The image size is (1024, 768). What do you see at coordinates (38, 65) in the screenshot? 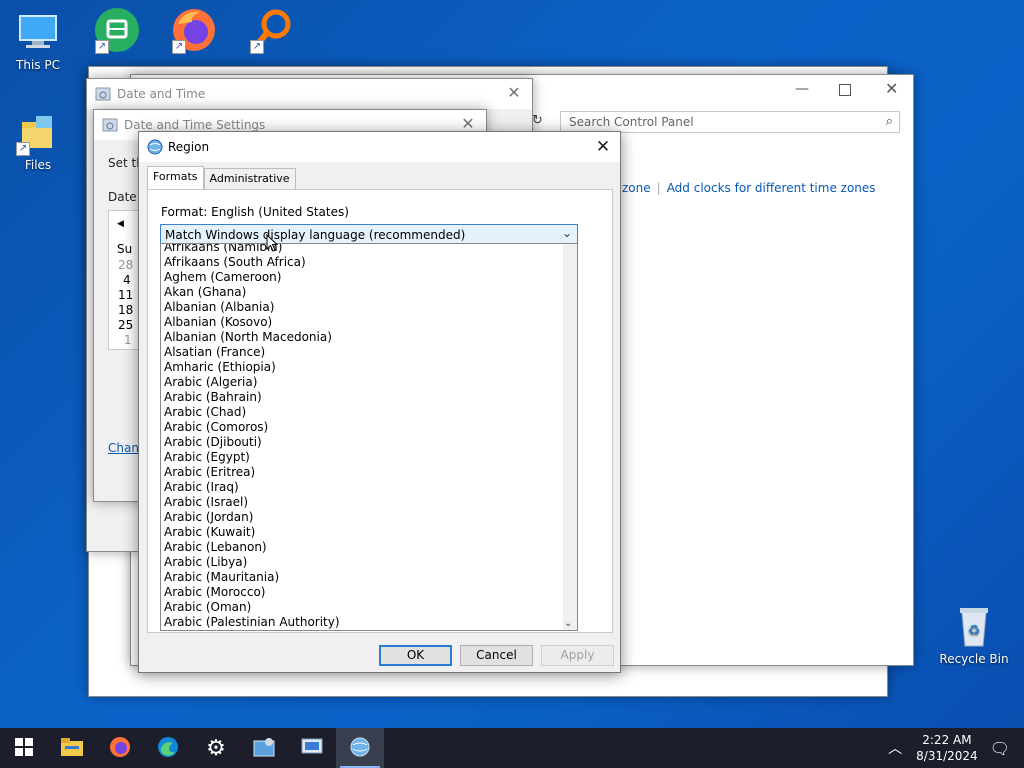
I see `desktop-icon-label: This PC` at bounding box center [38, 65].